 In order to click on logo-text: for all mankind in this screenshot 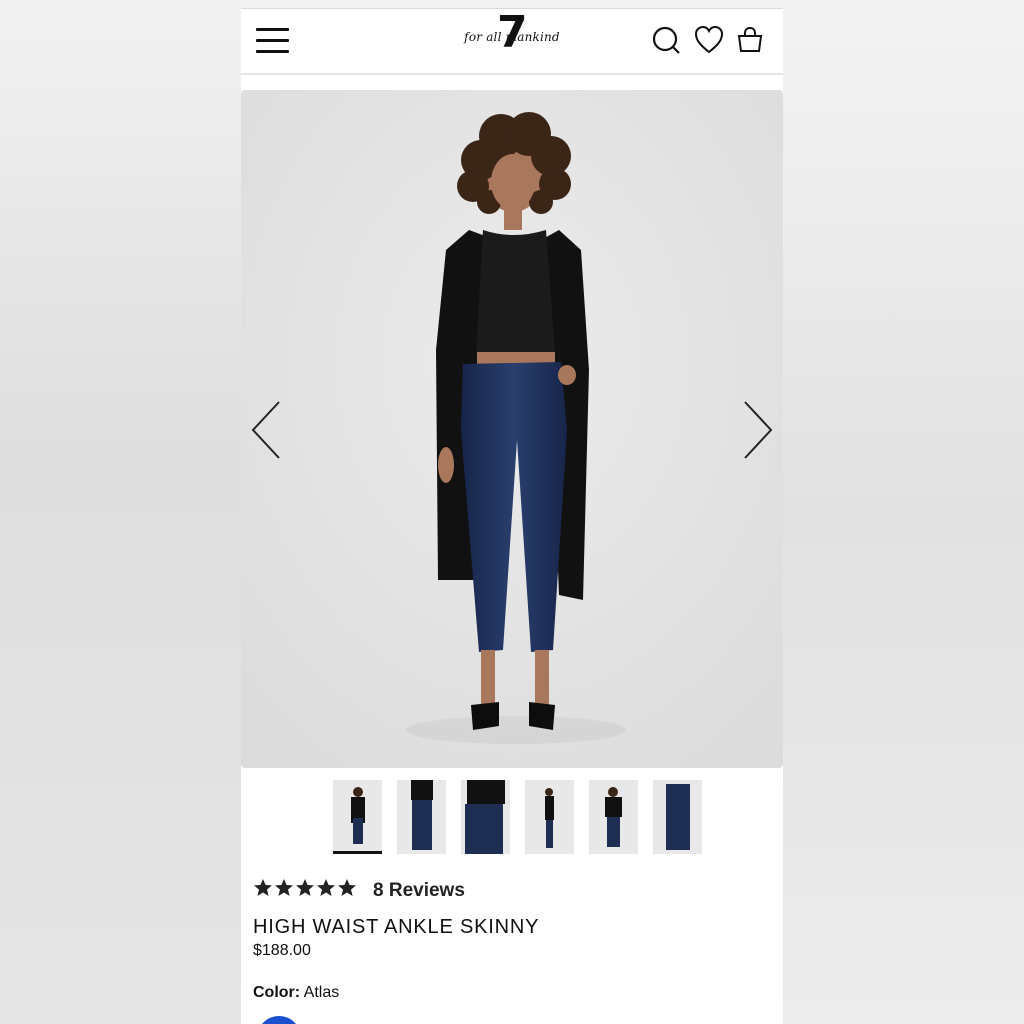, I will do `click(512, 37)`.